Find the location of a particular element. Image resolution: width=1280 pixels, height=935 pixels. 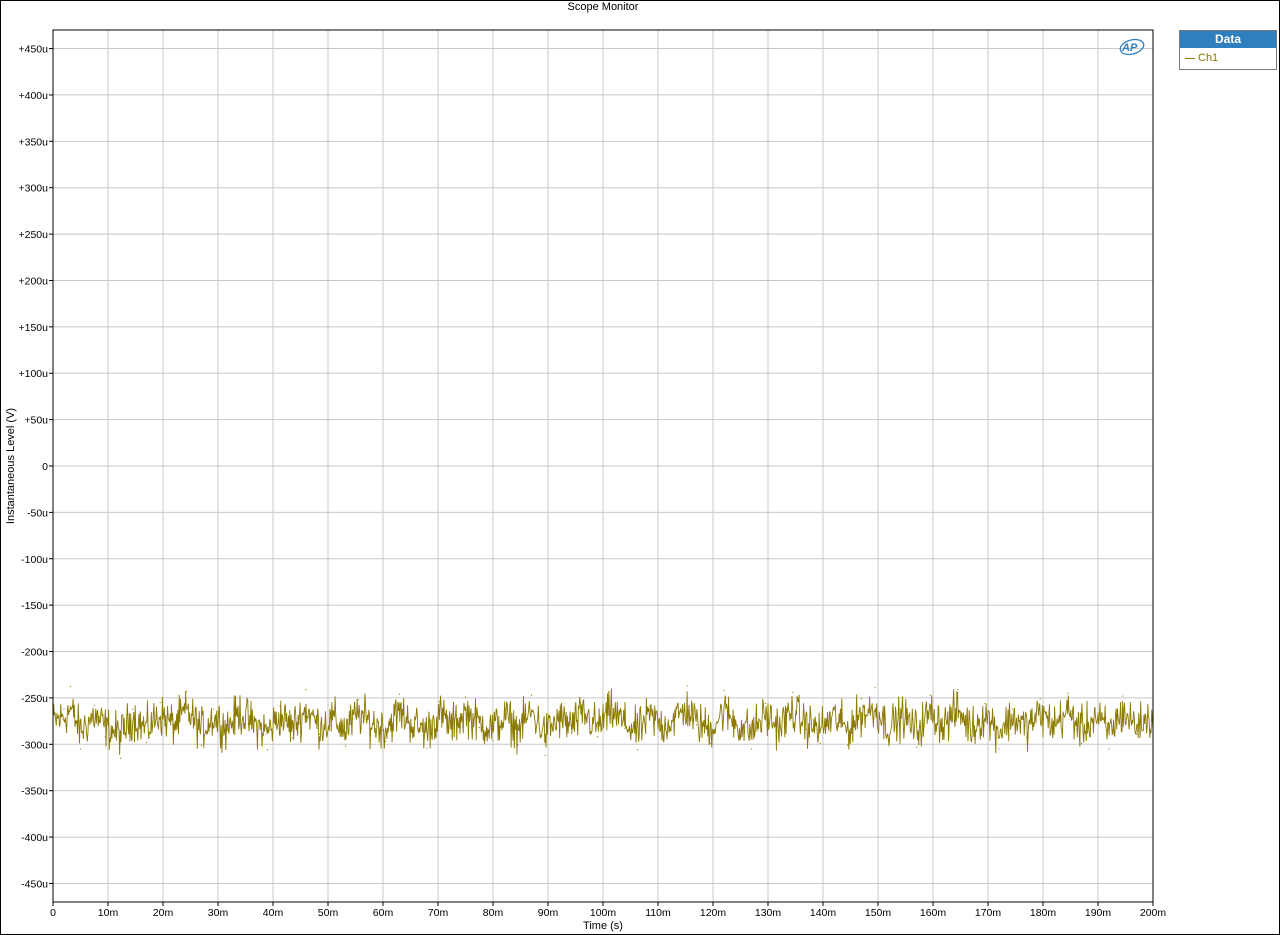

ap-logo-text: AP is located at coordinates (1129, 48).